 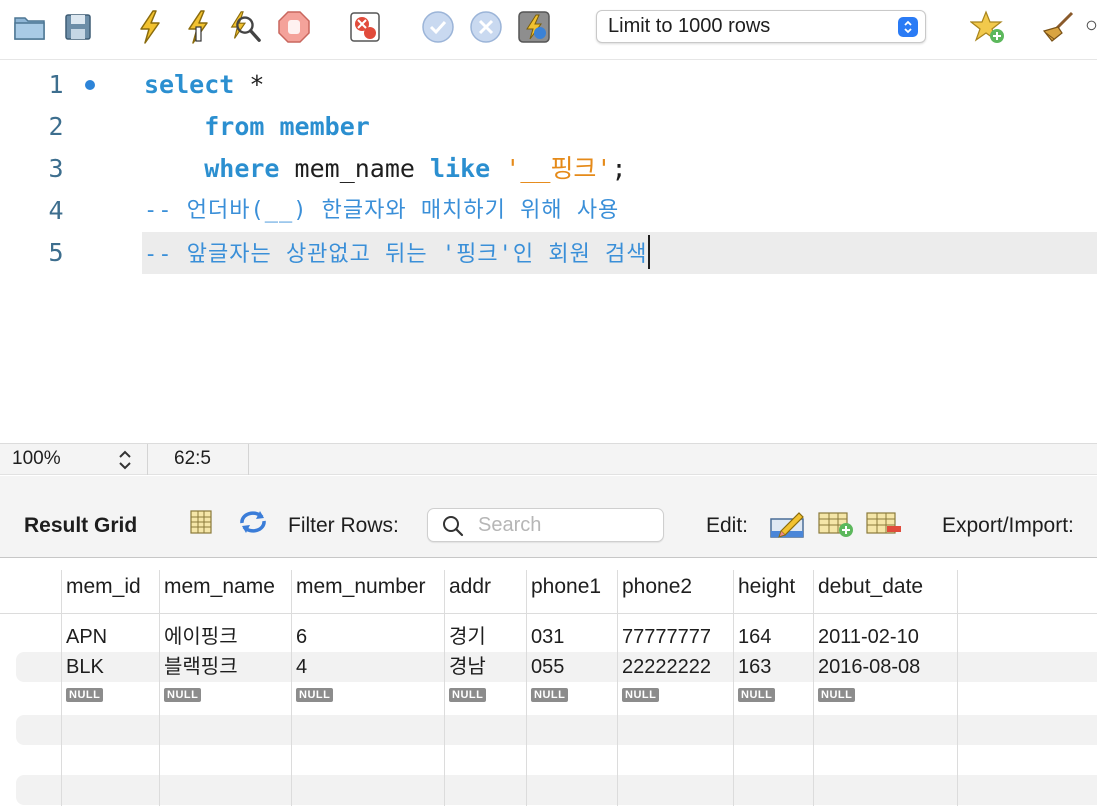 I want to click on table-cell: 4, so click(x=367, y=667).